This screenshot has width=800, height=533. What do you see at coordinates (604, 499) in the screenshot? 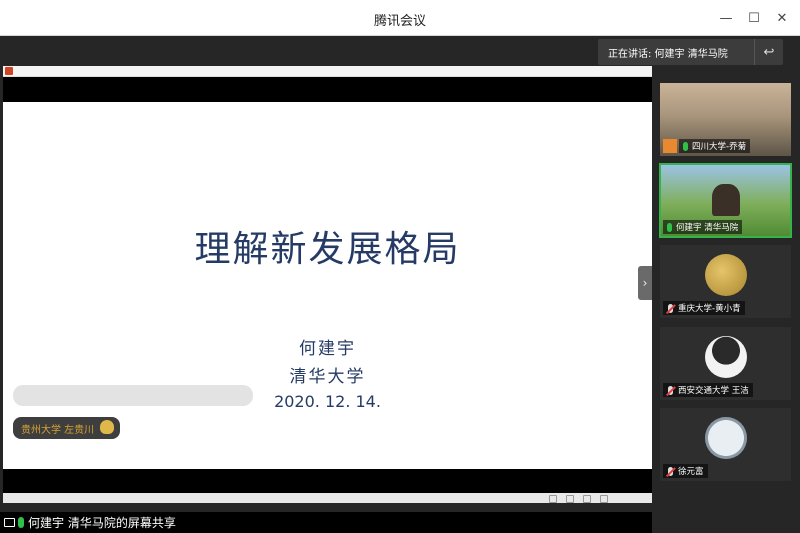
I see `view-slideshow-icon` at bounding box center [604, 499].